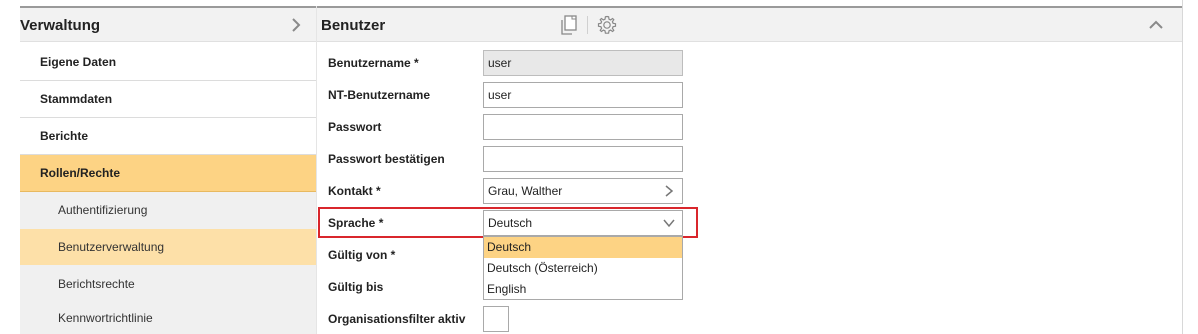  What do you see at coordinates (607, 25) in the screenshot?
I see `gear-icon` at bounding box center [607, 25].